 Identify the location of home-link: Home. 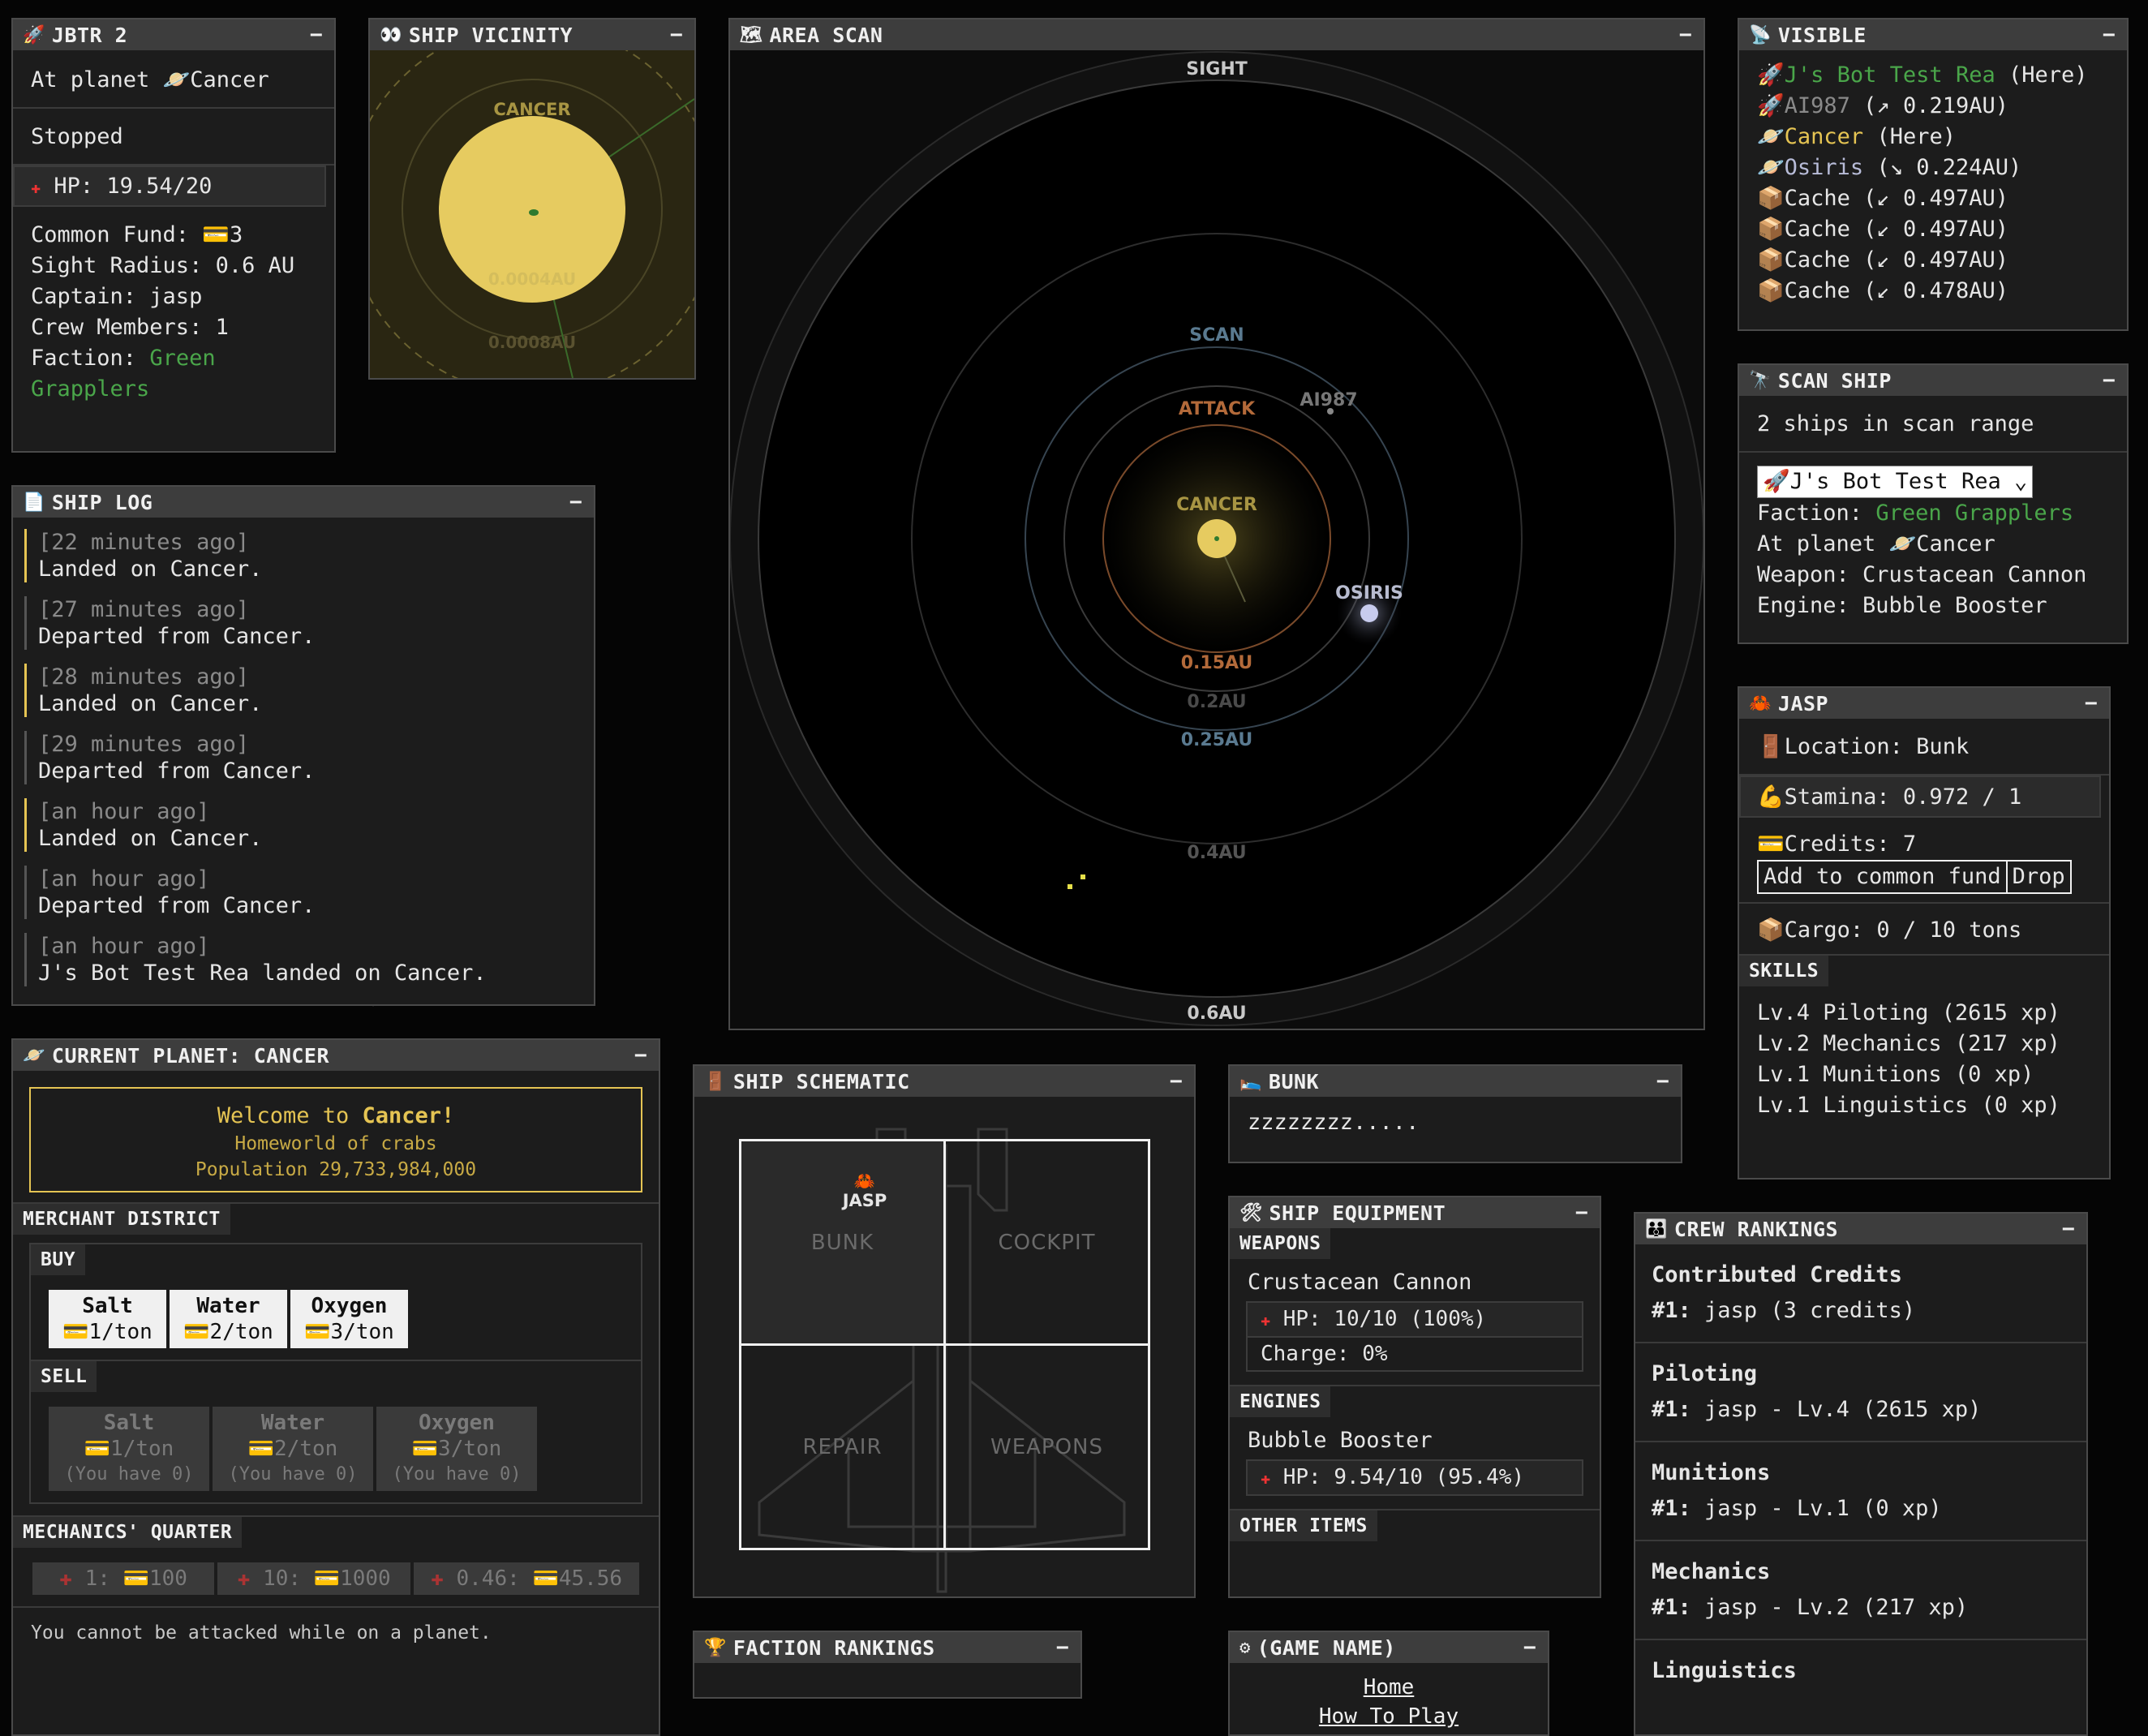
(1389, 1687).